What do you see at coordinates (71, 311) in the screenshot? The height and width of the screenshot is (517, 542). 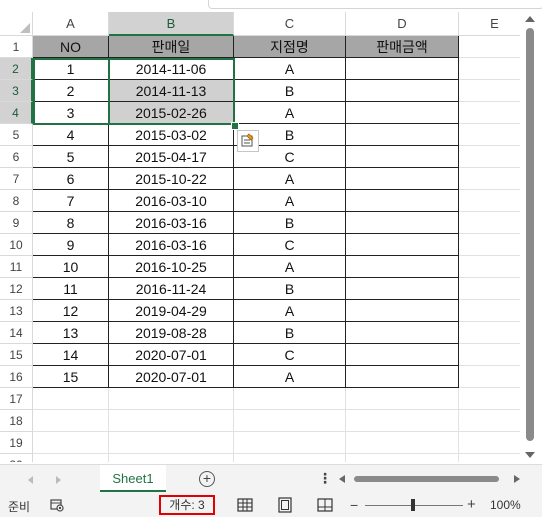 I see `cell-a13: 12` at bounding box center [71, 311].